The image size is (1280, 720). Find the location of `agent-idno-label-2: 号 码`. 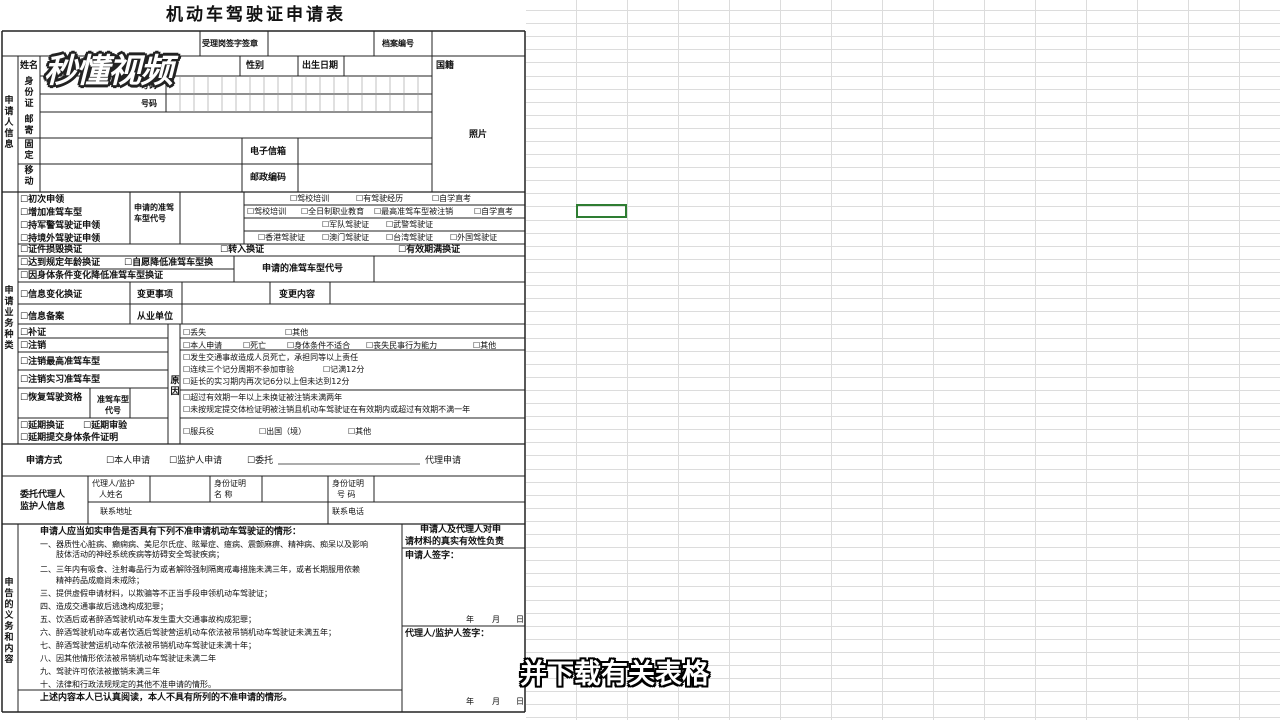

agent-idno-label-2: 号 码 is located at coordinates (346, 494).